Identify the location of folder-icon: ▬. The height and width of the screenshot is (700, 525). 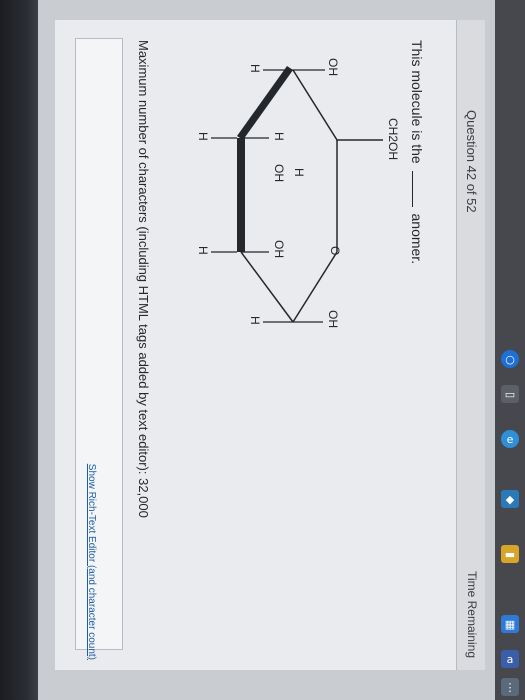
(510, 554).